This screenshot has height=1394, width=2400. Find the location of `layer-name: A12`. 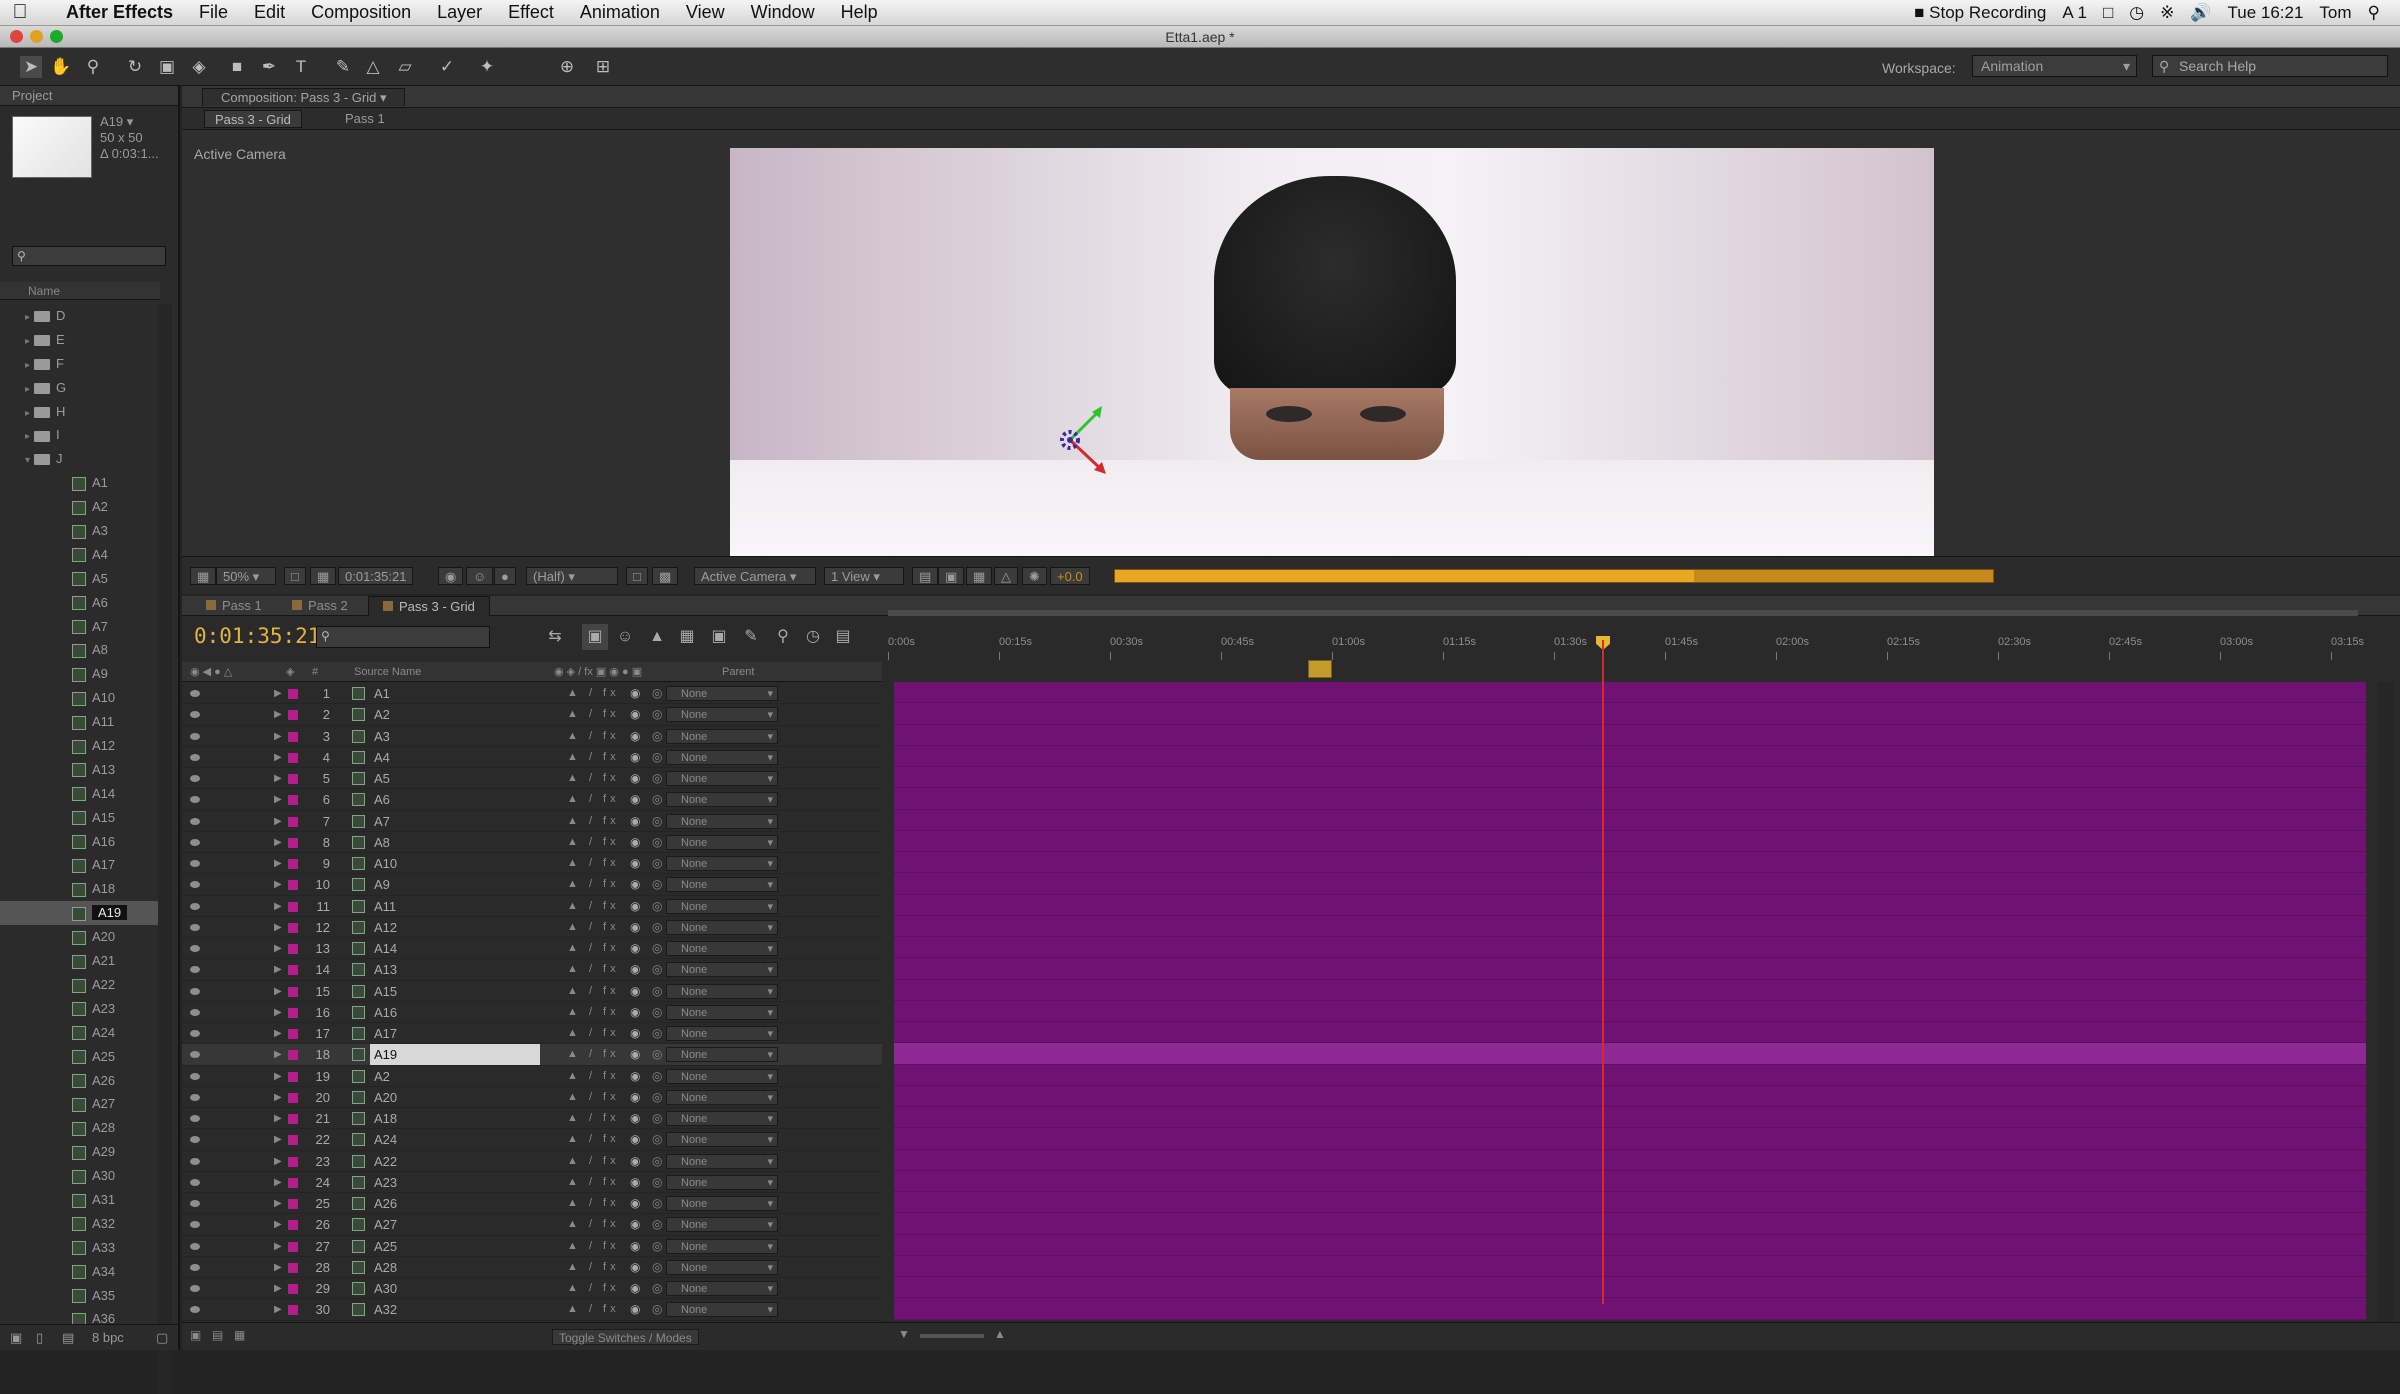

layer-name: A12 is located at coordinates (455, 927).